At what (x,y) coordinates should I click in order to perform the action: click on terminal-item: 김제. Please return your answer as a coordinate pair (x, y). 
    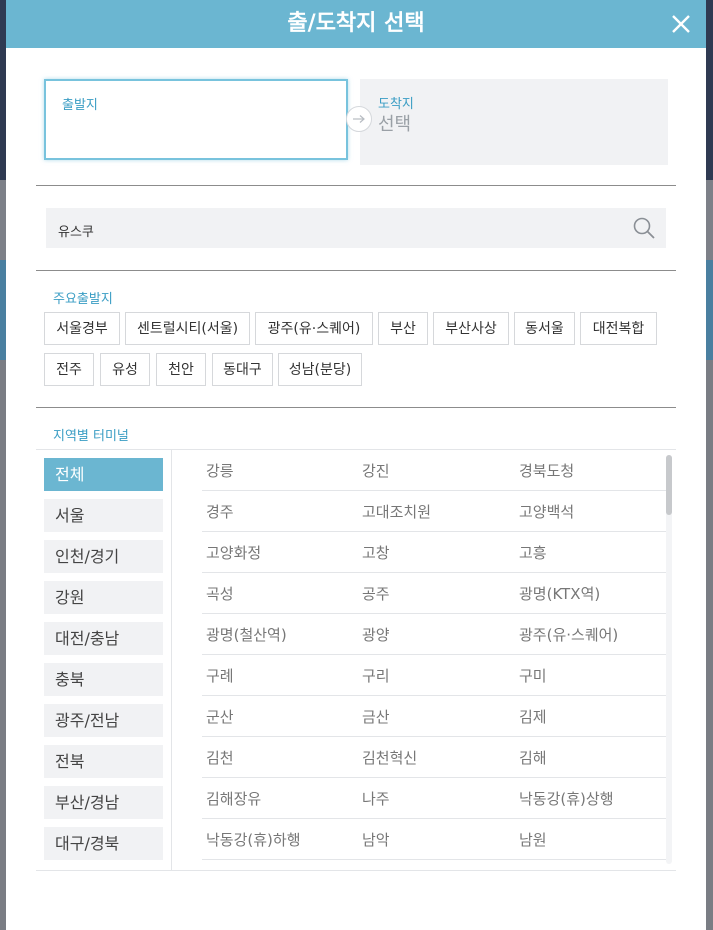
    Looking at the image, I should click on (533, 716).